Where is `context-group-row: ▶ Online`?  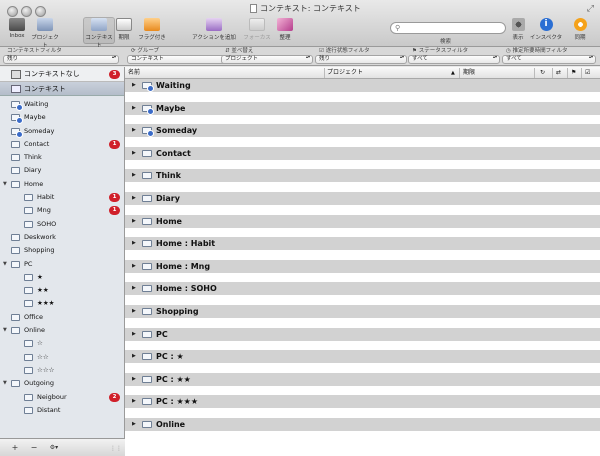
context-group-row: ▶ Online is located at coordinates (362, 429).